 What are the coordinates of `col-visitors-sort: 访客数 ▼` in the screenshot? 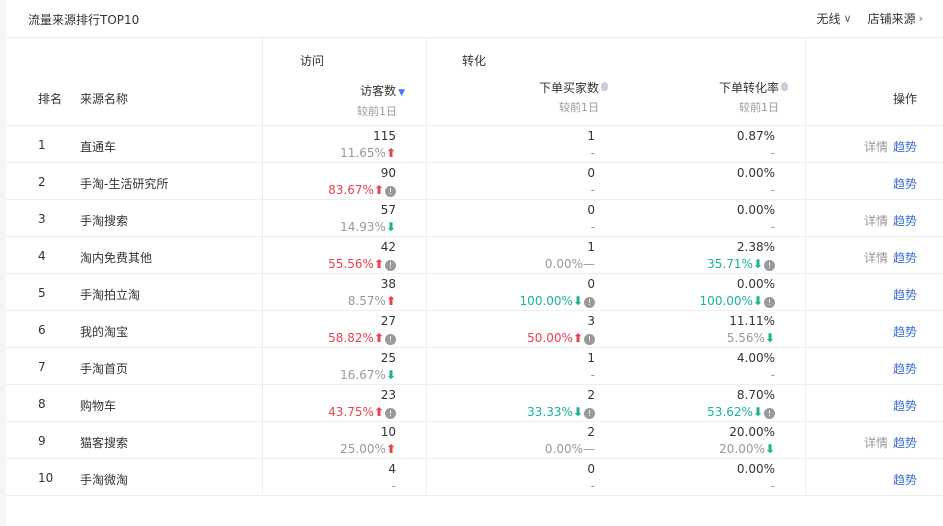 It's located at (382, 90).